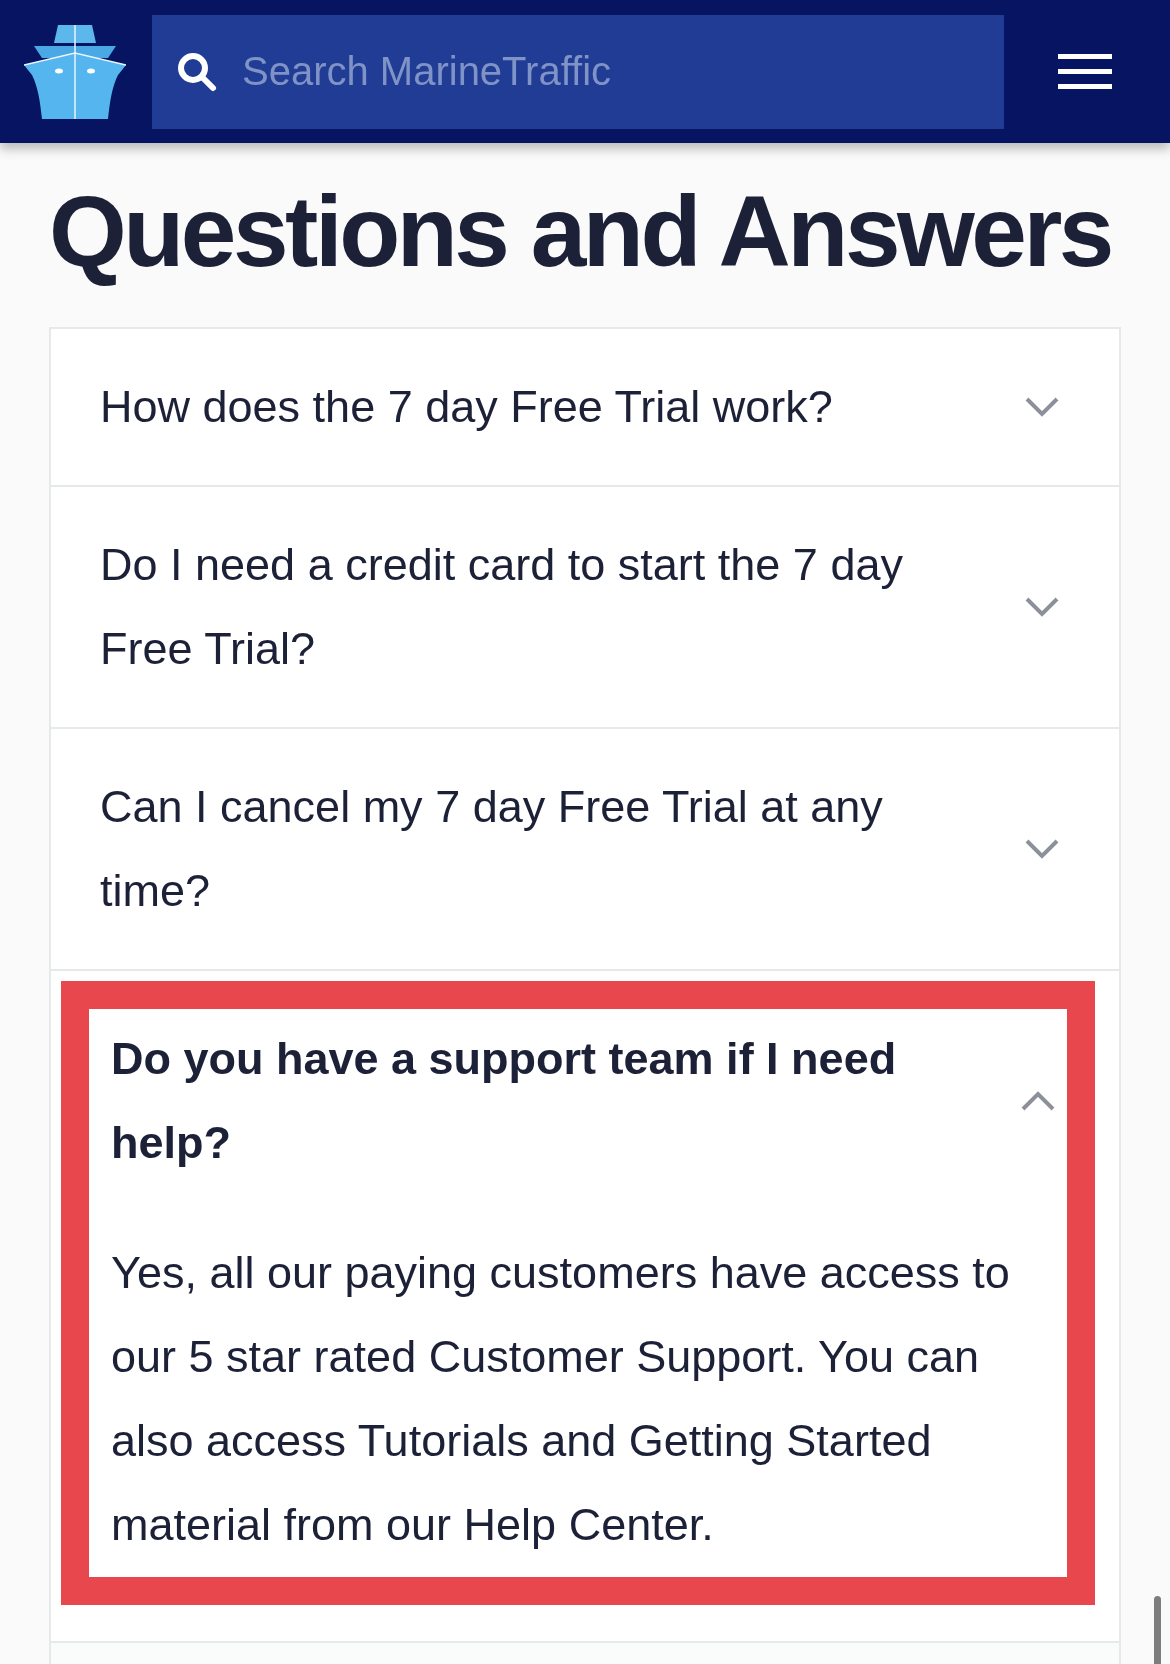 The width and height of the screenshot is (1170, 1664). Describe the element at coordinates (585, 849) in the screenshot. I see `faq-question: Can I cancel my 7 day Free Trial at any time?` at that location.